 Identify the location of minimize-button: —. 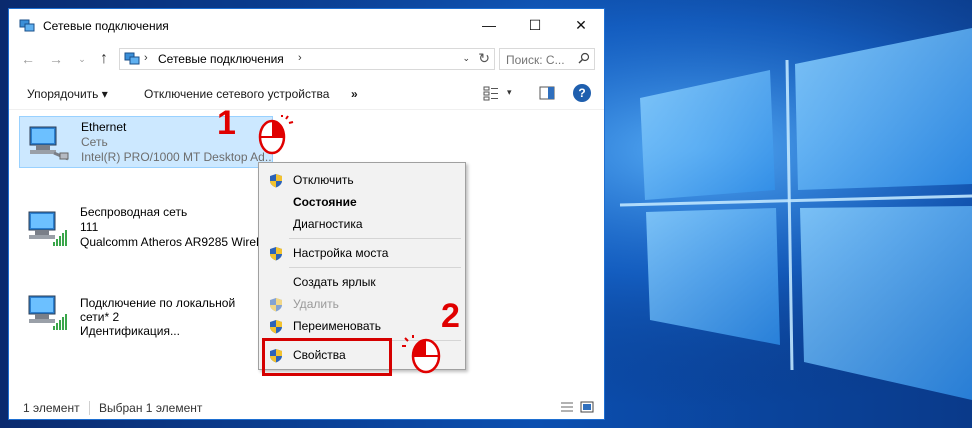
(489, 25).